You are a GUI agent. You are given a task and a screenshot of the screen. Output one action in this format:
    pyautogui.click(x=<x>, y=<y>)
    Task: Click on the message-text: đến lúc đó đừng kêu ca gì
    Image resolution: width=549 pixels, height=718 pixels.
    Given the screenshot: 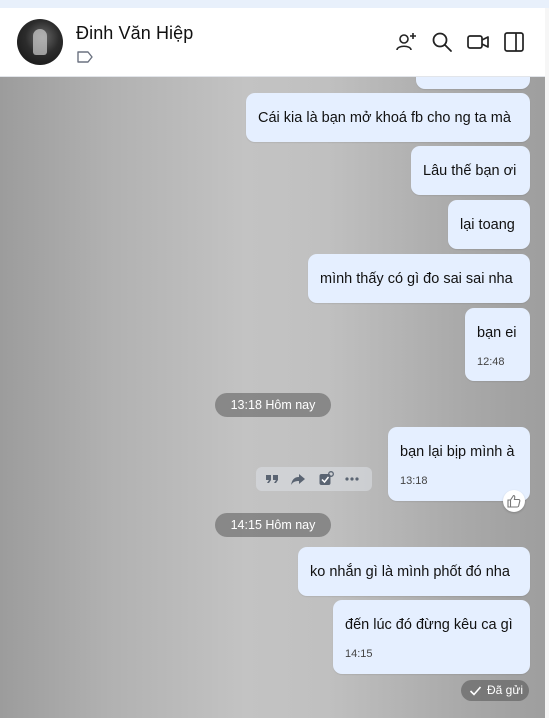 What is the action you would take?
    pyautogui.click(x=429, y=625)
    